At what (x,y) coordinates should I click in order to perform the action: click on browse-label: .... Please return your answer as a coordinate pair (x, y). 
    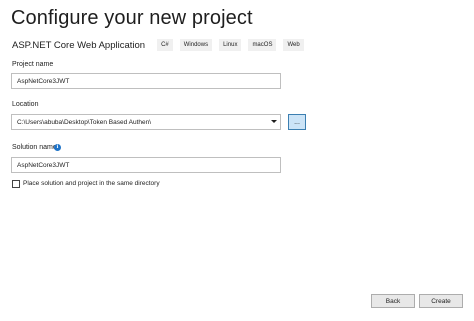
    Looking at the image, I should click on (297, 122).